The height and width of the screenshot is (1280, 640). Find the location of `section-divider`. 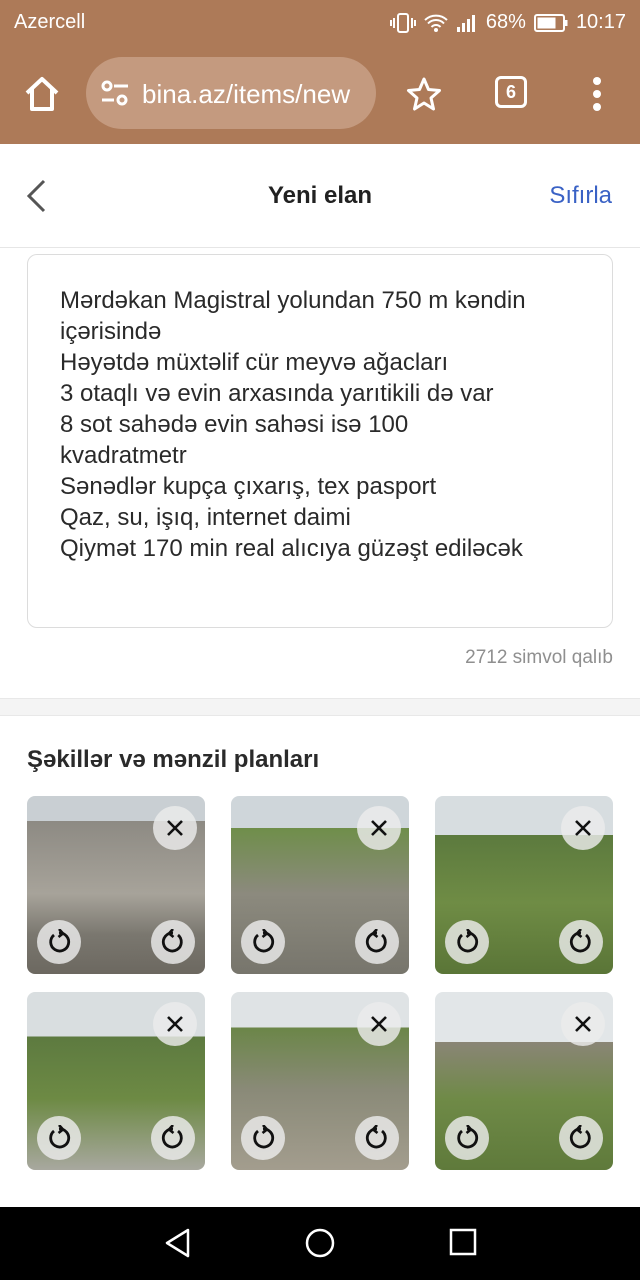

section-divider is located at coordinates (320, 707).